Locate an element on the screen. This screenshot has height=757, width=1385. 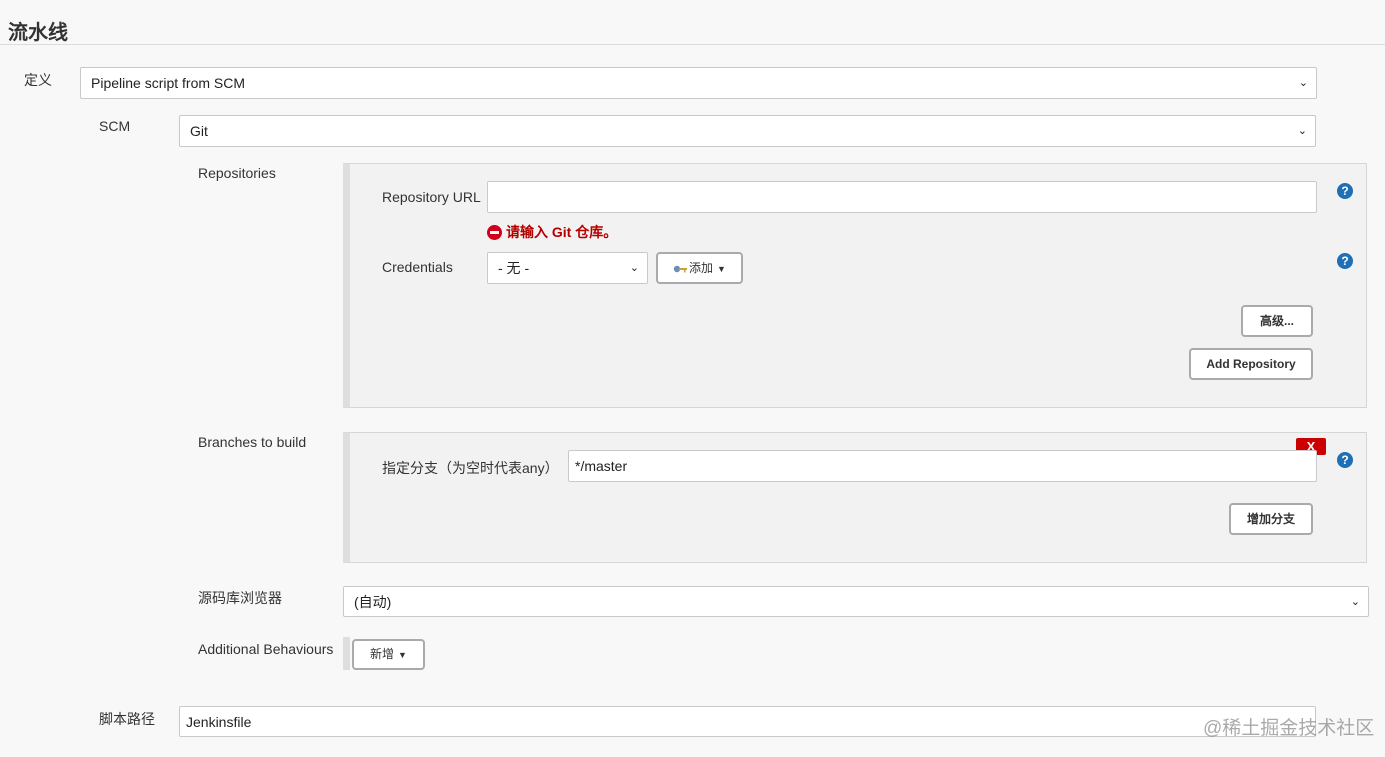
add-branch-button: 增加分支 is located at coordinates (1271, 519).